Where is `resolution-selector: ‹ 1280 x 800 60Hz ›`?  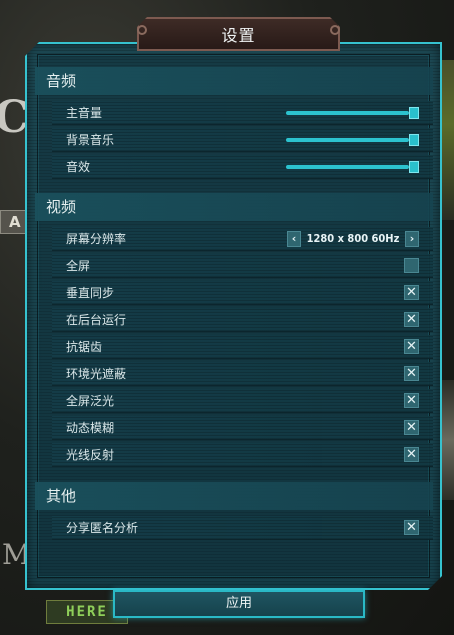
resolution-selector: ‹ 1280 x 800 60Hz › is located at coordinates (353, 239).